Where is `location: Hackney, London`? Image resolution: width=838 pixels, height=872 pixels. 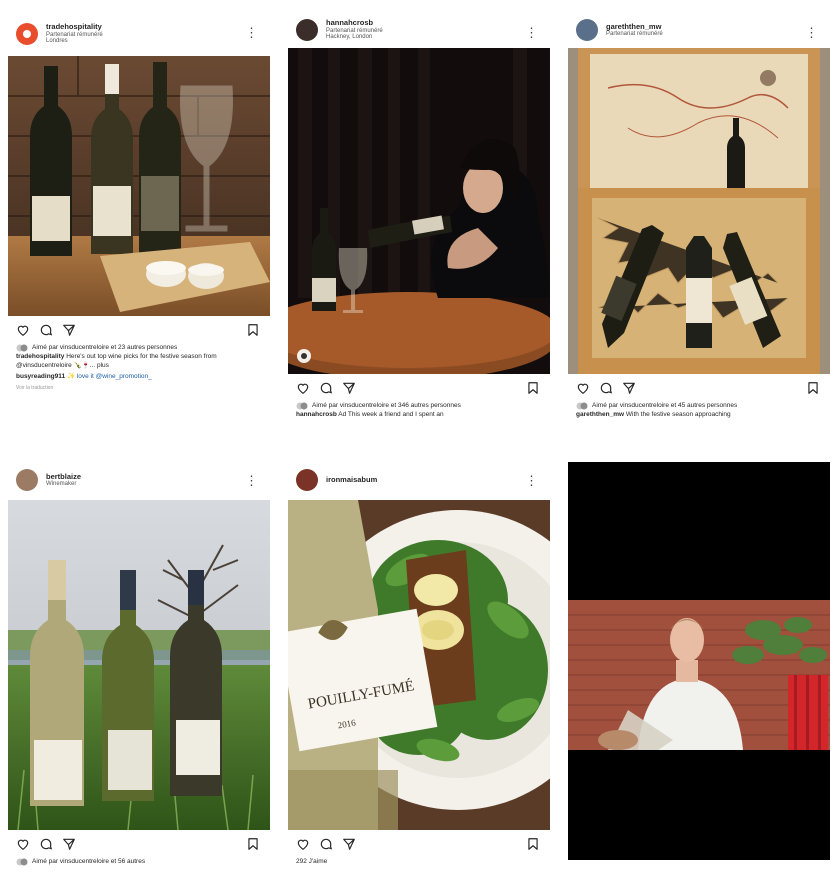 location: Hackney, London is located at coordinates (354, 37).